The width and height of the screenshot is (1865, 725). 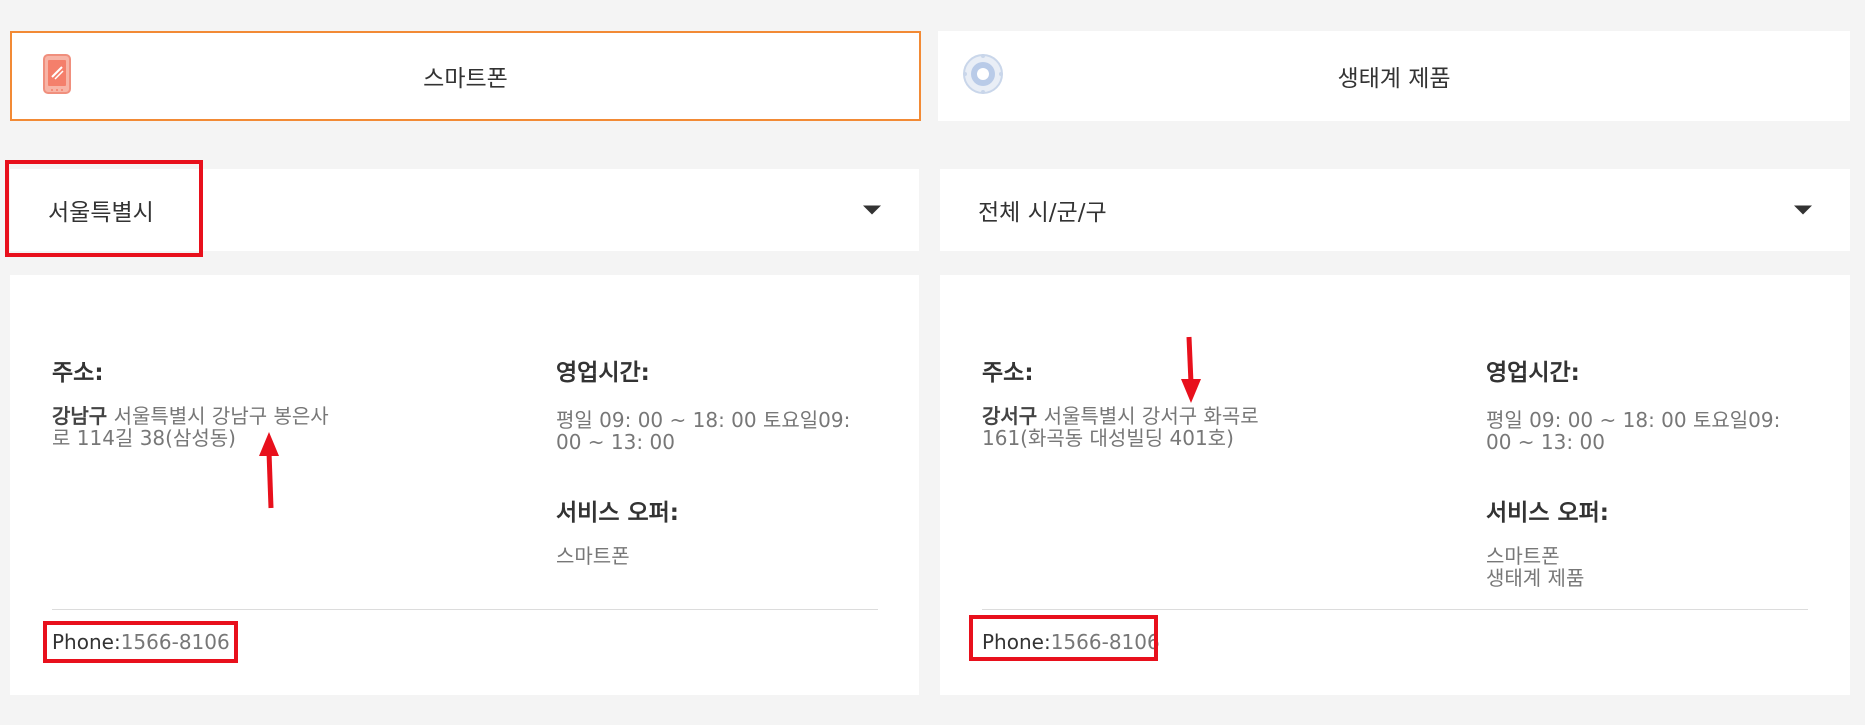 I want to click on address-value: 강남구 서울특별시 강남구 봉은사 로 114길 38(삼성동), so click(x=262, y=427).